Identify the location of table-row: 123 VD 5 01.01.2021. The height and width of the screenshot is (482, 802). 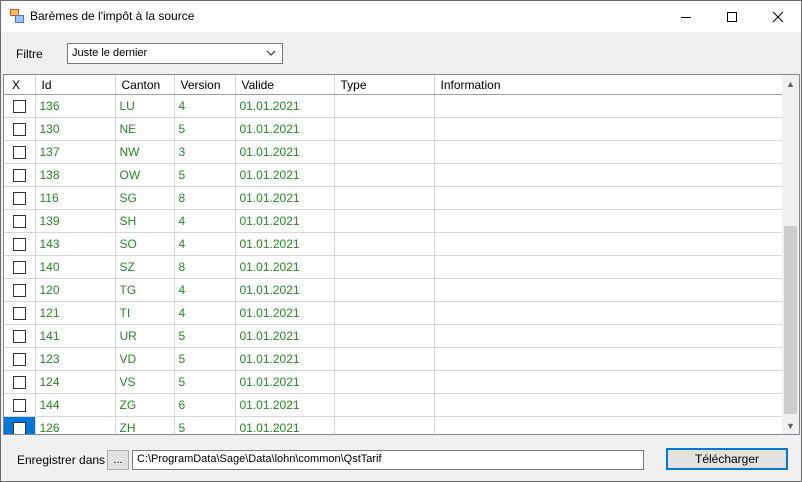
(393, 359).